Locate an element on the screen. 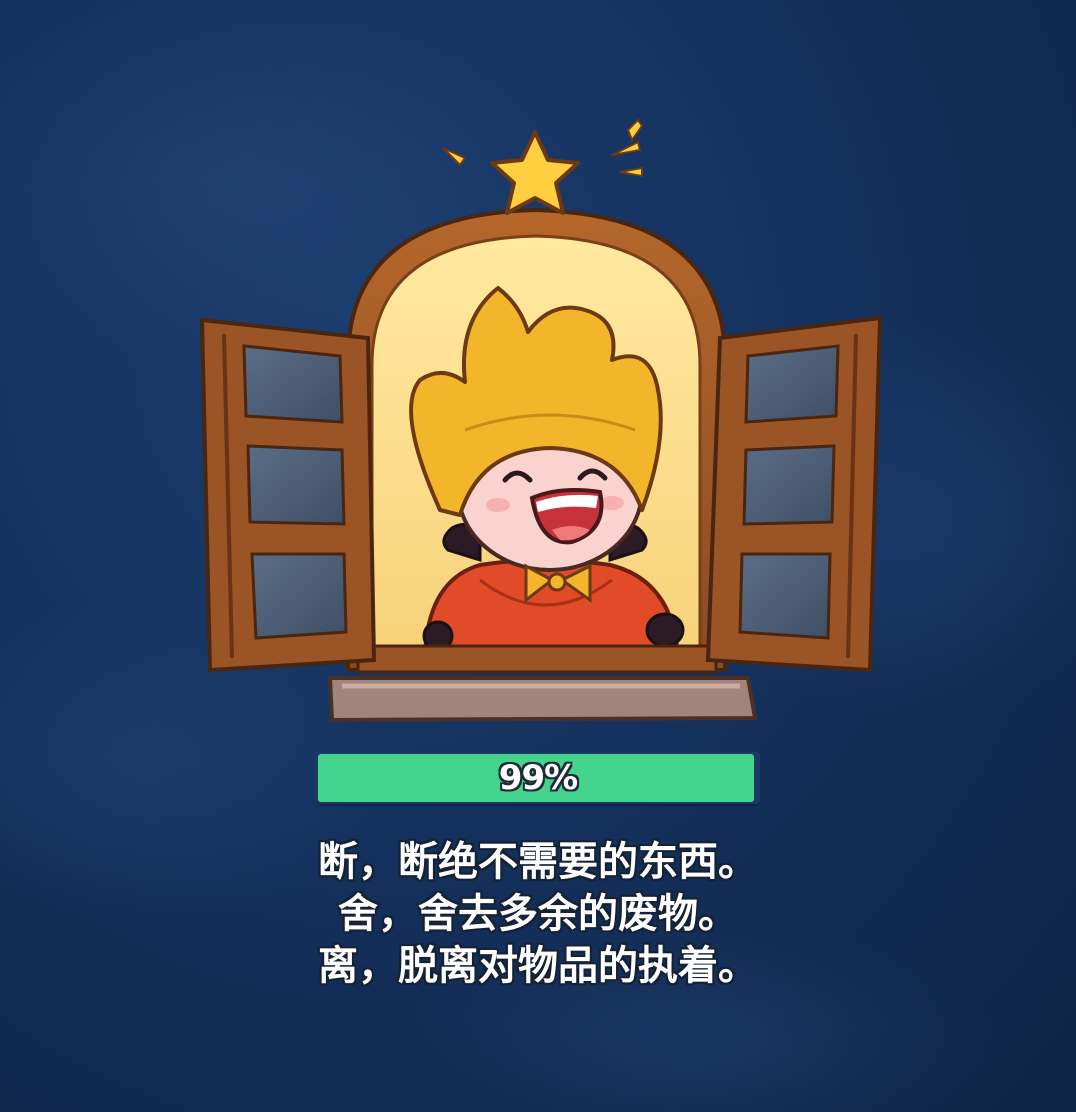  progress-bar: 99% is located at coordinates (538, 778).